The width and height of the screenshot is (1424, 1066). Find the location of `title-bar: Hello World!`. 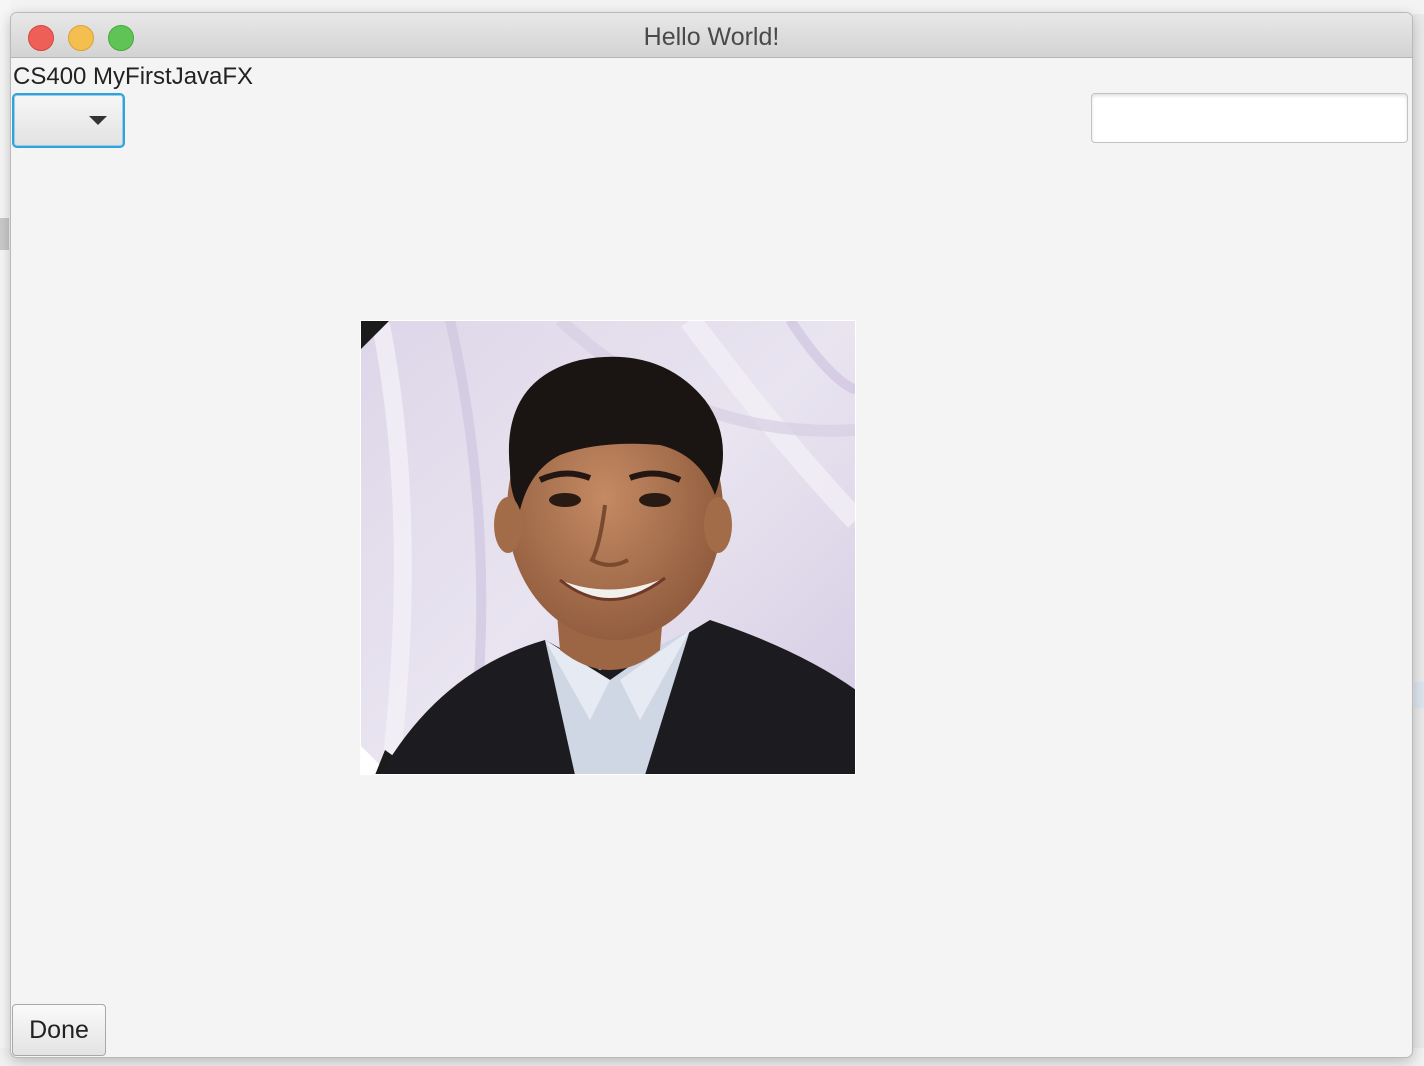

title-bar: Hello World! is located at coordinates (711, 35).